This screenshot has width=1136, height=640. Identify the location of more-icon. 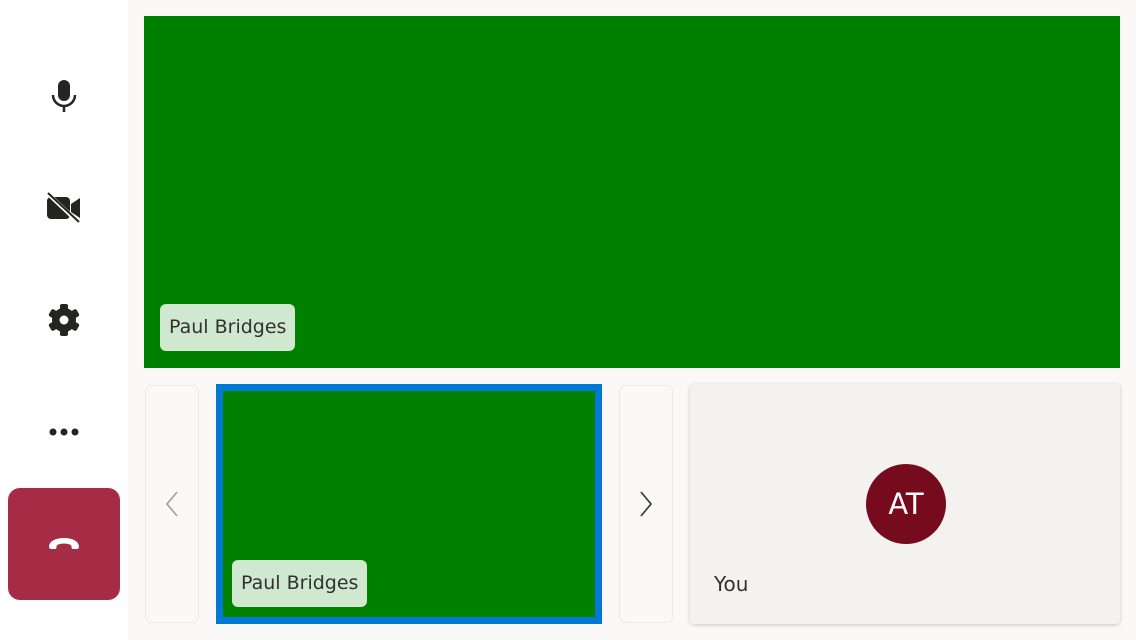
(64, 432).